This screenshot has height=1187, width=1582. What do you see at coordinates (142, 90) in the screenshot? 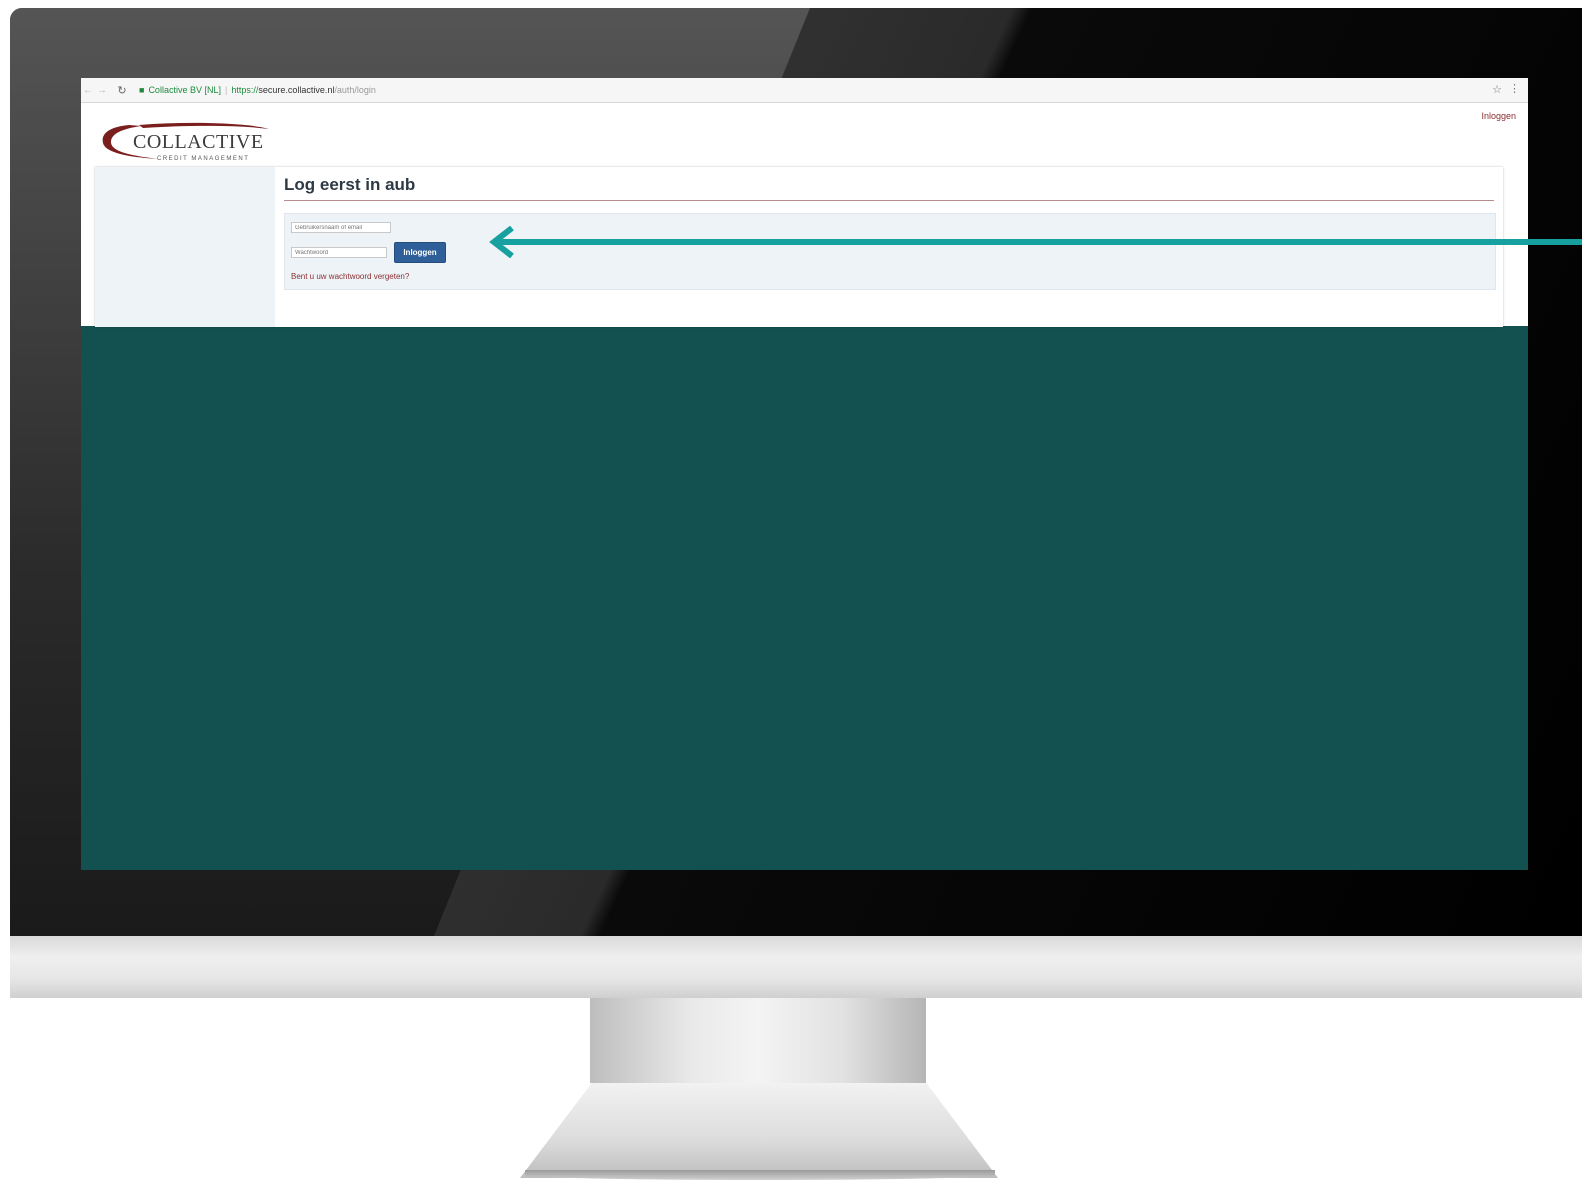
I see `lock-icon: ■` at bounding box center [142, 90].